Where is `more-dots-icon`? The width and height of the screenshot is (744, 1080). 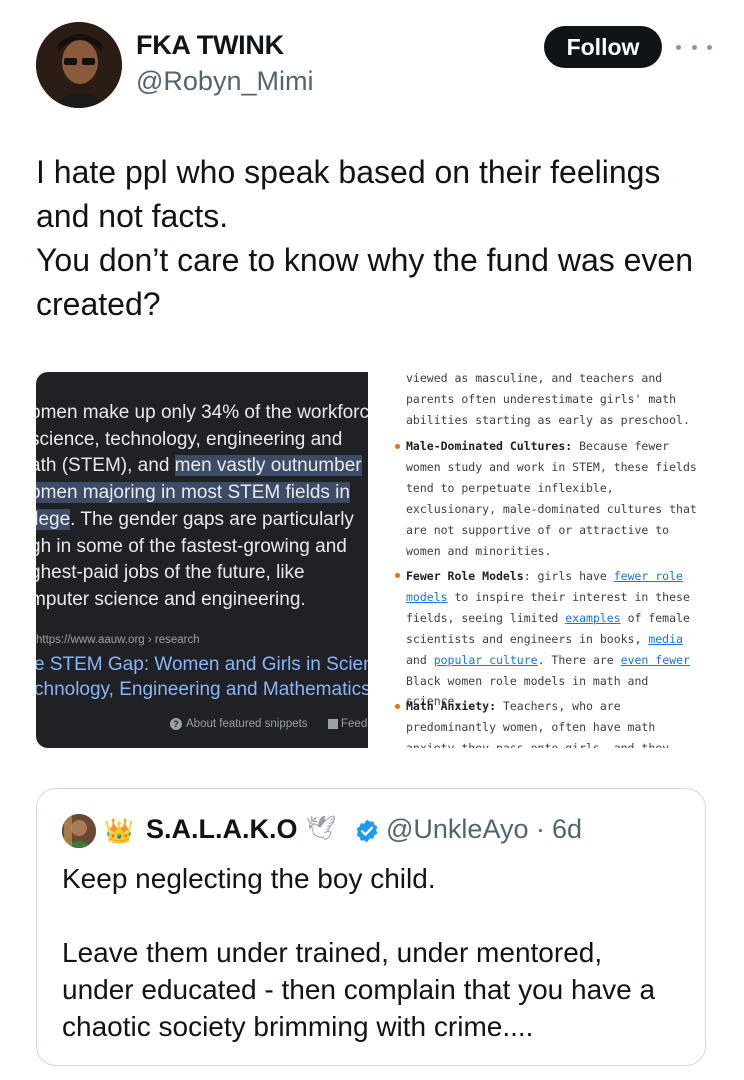
more-dots-icon is located at coordinates (694, 47).